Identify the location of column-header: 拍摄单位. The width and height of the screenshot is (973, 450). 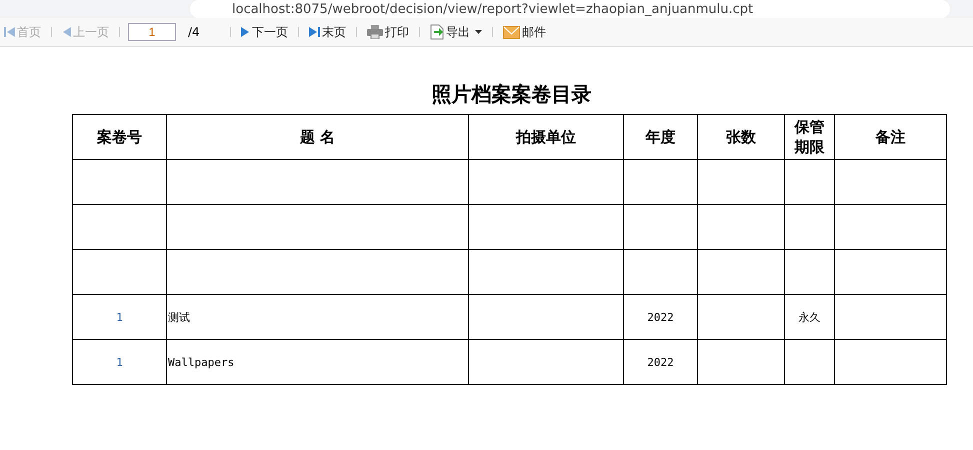
(546, 137).